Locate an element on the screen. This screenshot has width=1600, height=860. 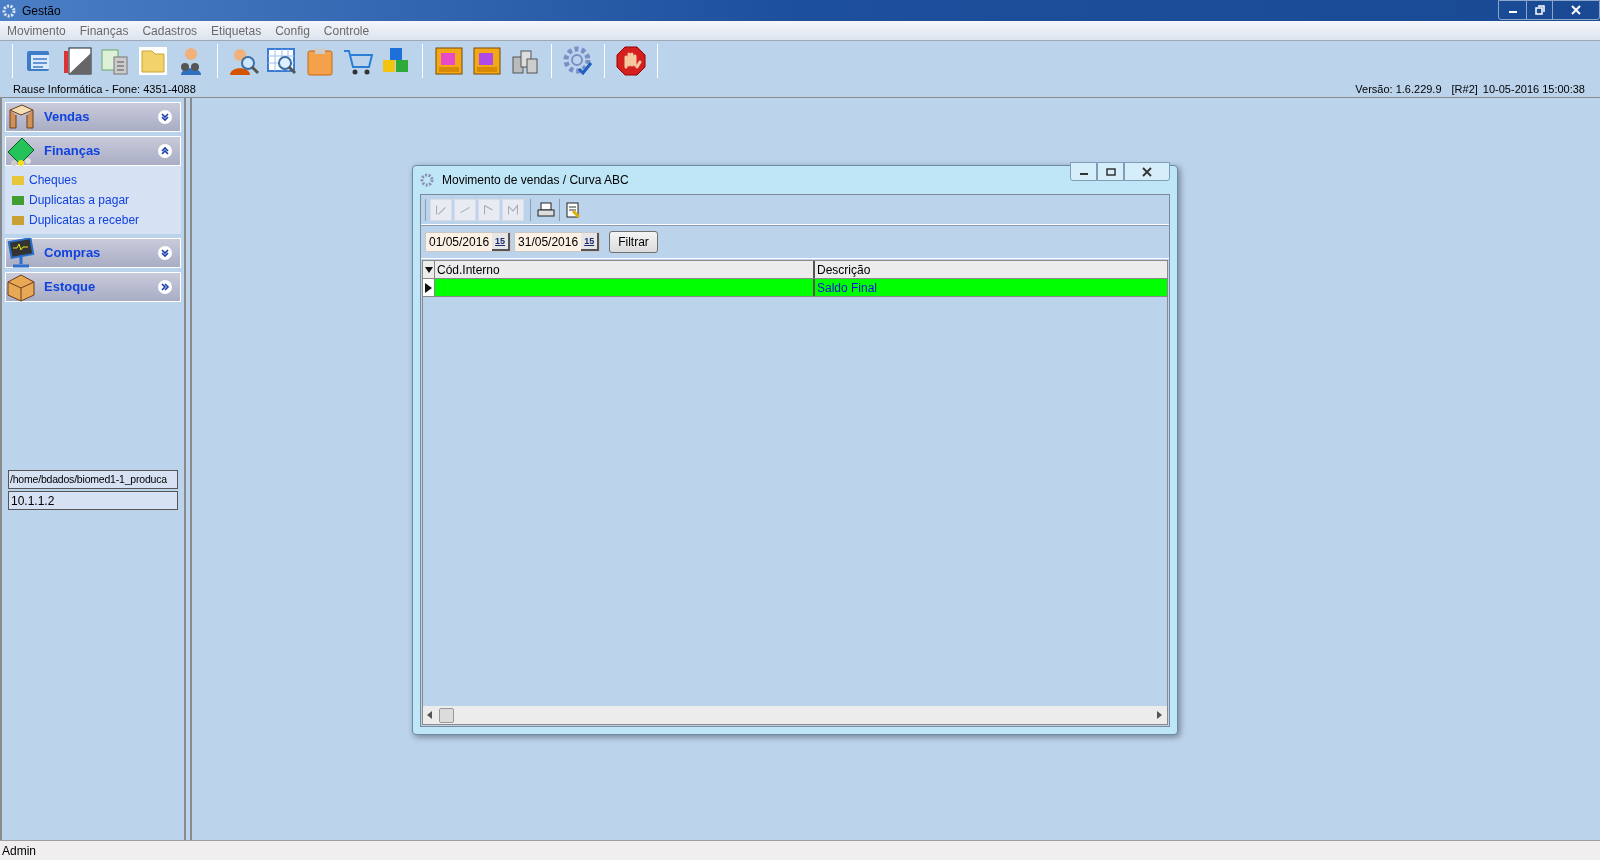
sidebar-item: Duplicatas a receber is located at coordinates (93, 220).